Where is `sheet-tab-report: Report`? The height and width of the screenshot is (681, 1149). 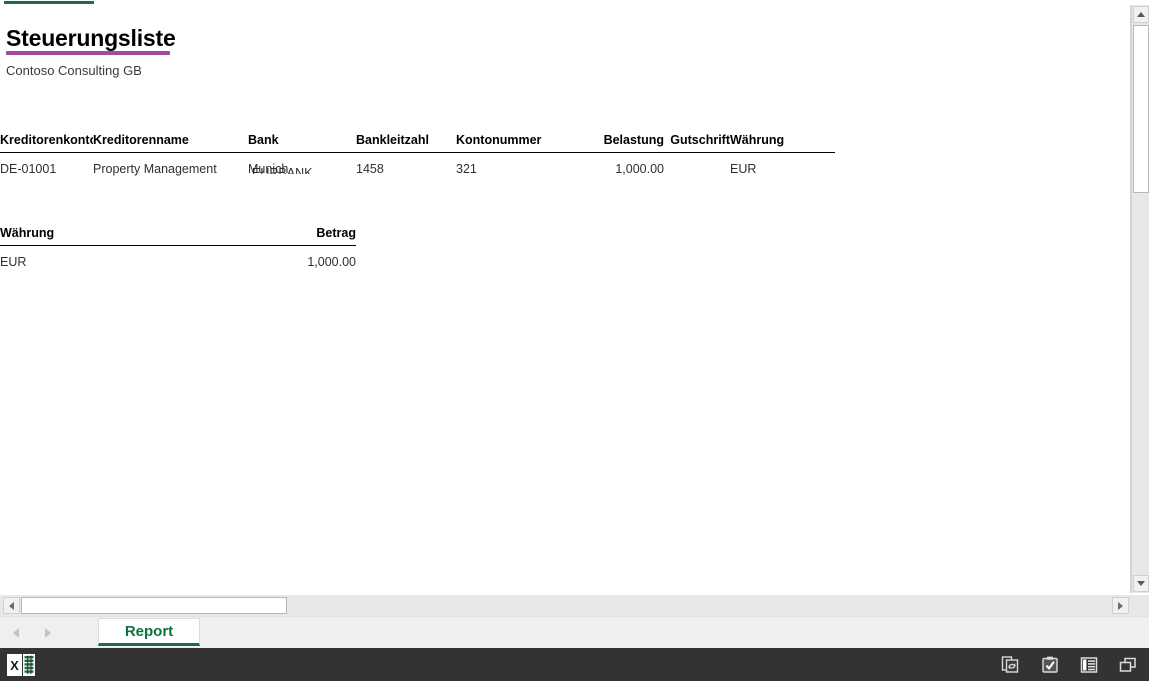
sheet-tab-report: Report is located at coordinates (149, 632).